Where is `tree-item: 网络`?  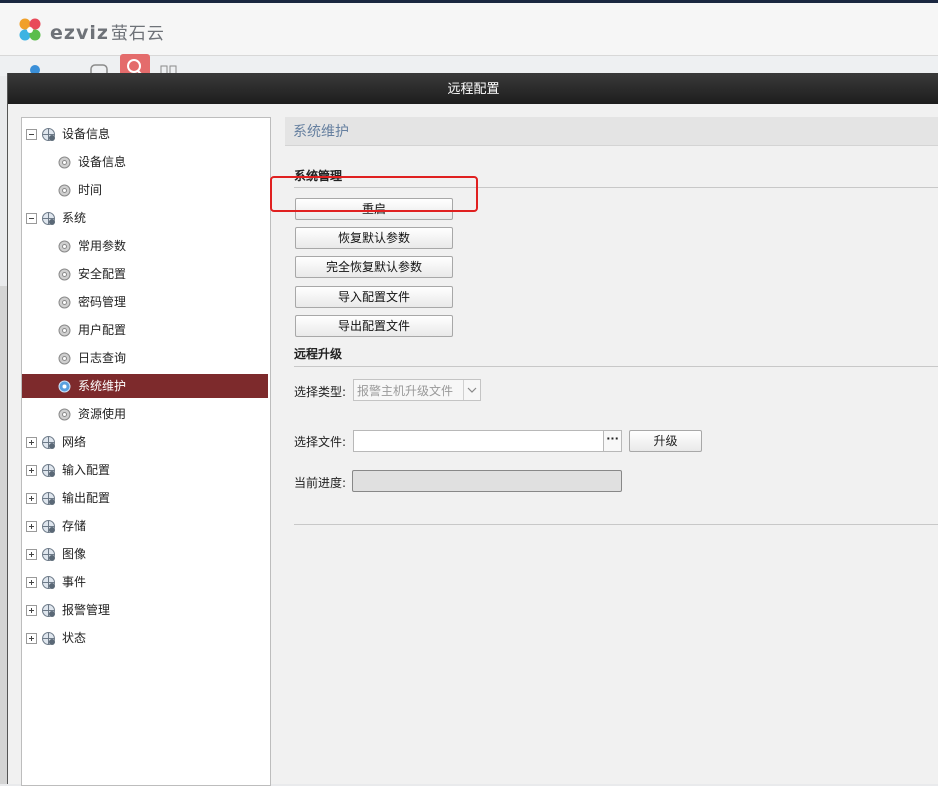
tree-item: 网络 is located at coordinates (145, 442).